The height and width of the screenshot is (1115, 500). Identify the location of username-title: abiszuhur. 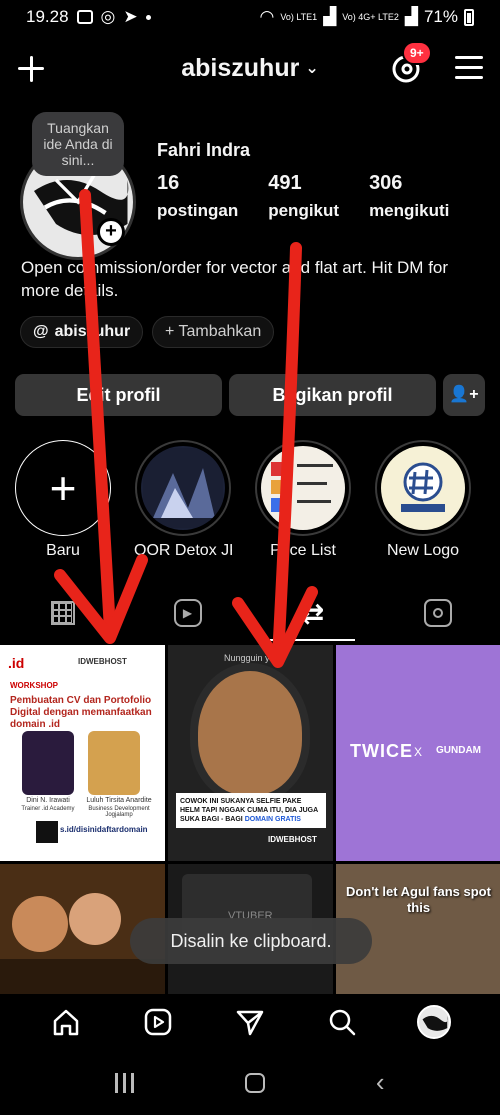
(240, 68).